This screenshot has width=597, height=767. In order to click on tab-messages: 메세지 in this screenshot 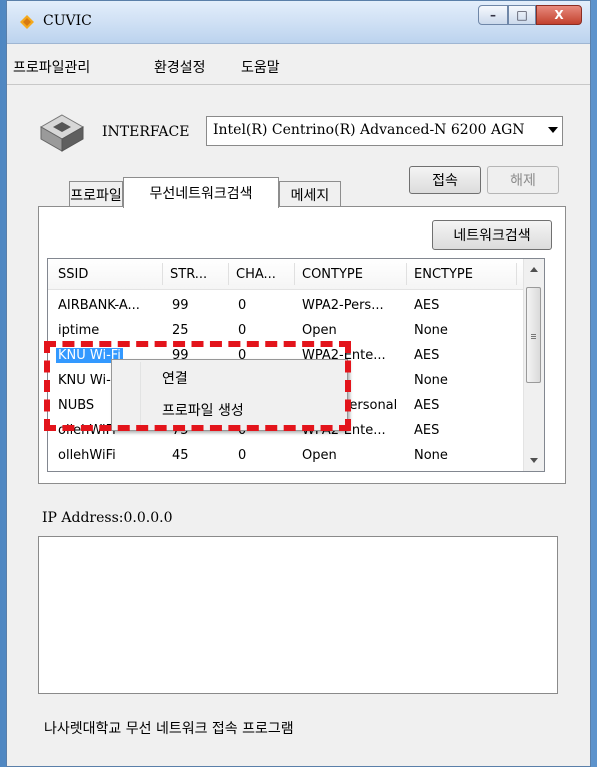, I will do `click(310, 194)`.